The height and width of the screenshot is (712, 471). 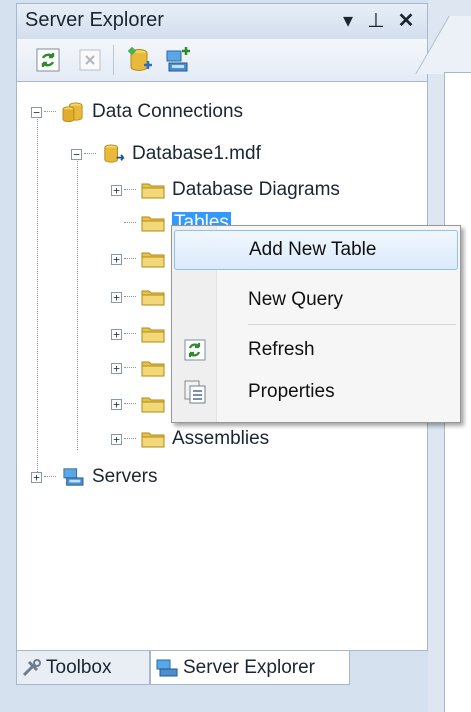 I want to click on menu-item-add-new-table: Add New Table, so click(x=316, y=250).